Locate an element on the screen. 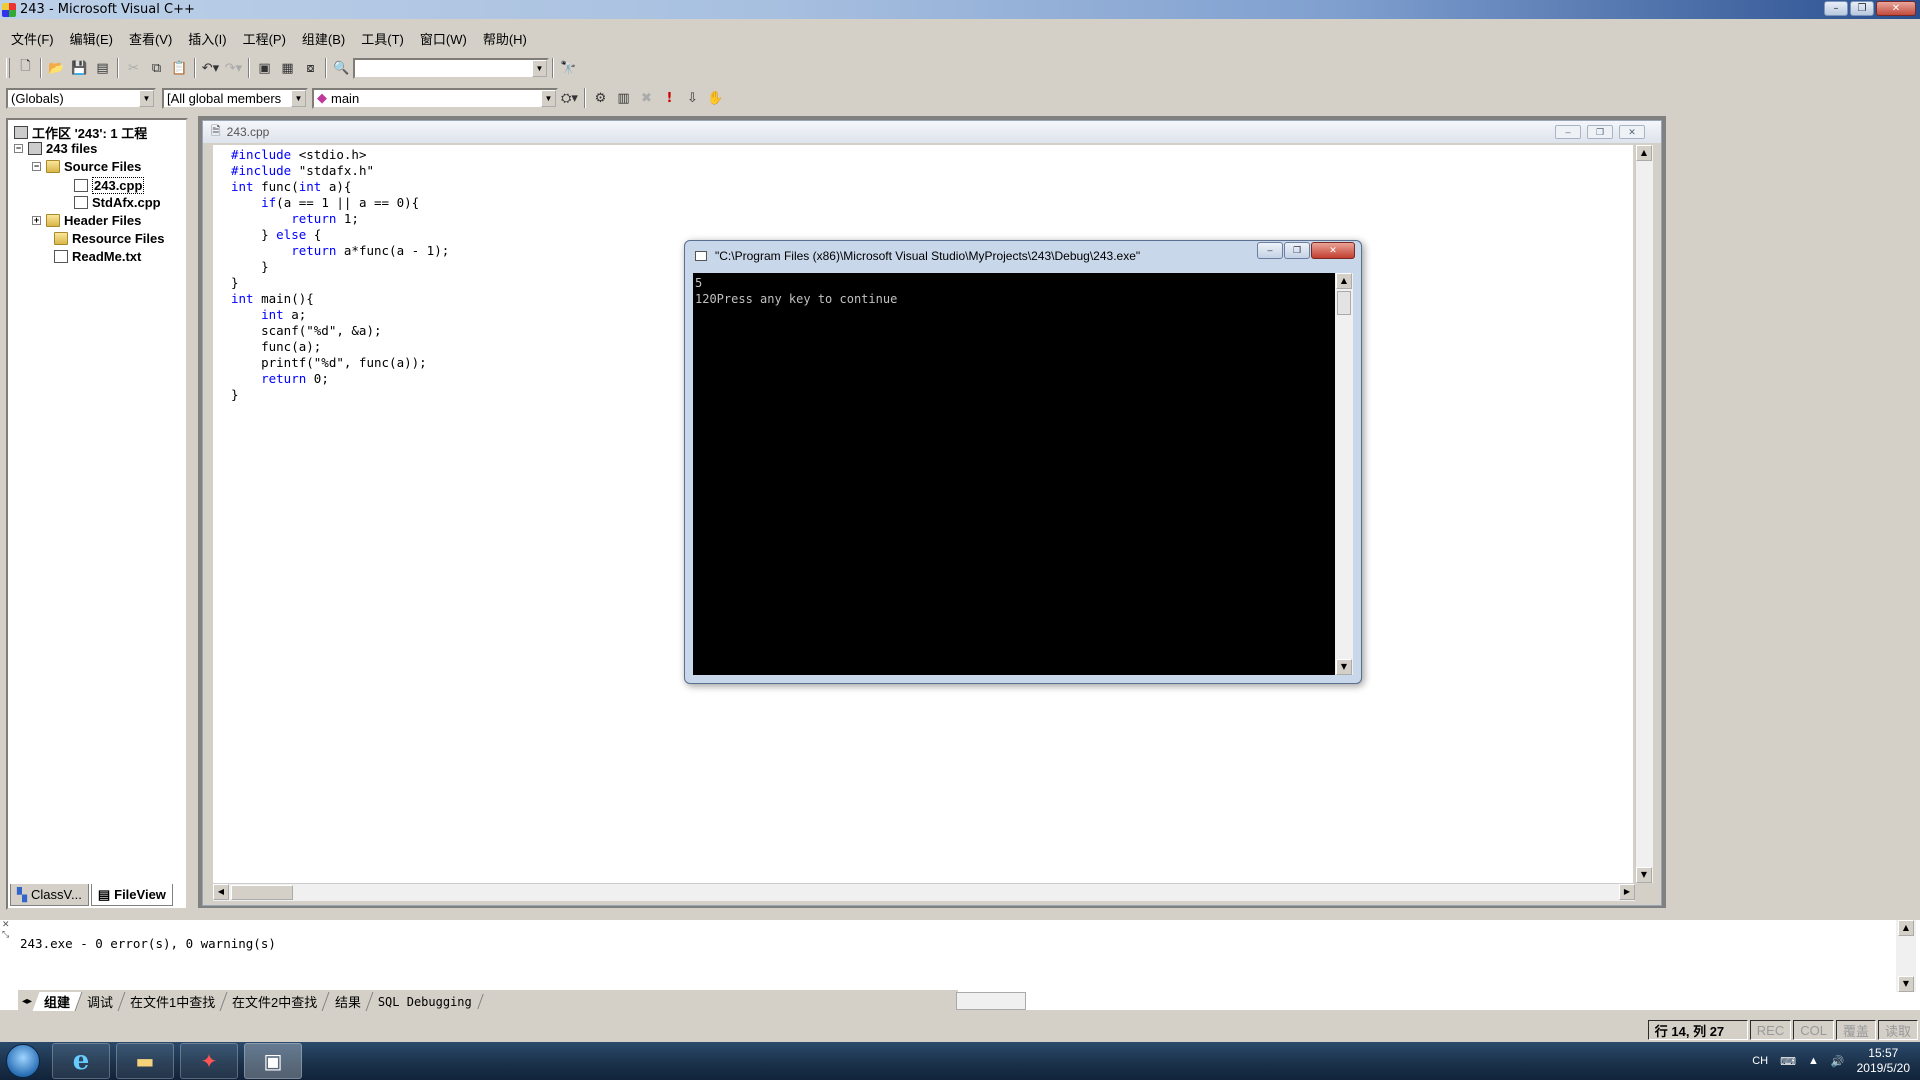 This screenshot has width=1920, height=1080. cut-icon: ✂ is located at coordinates (133, 68).